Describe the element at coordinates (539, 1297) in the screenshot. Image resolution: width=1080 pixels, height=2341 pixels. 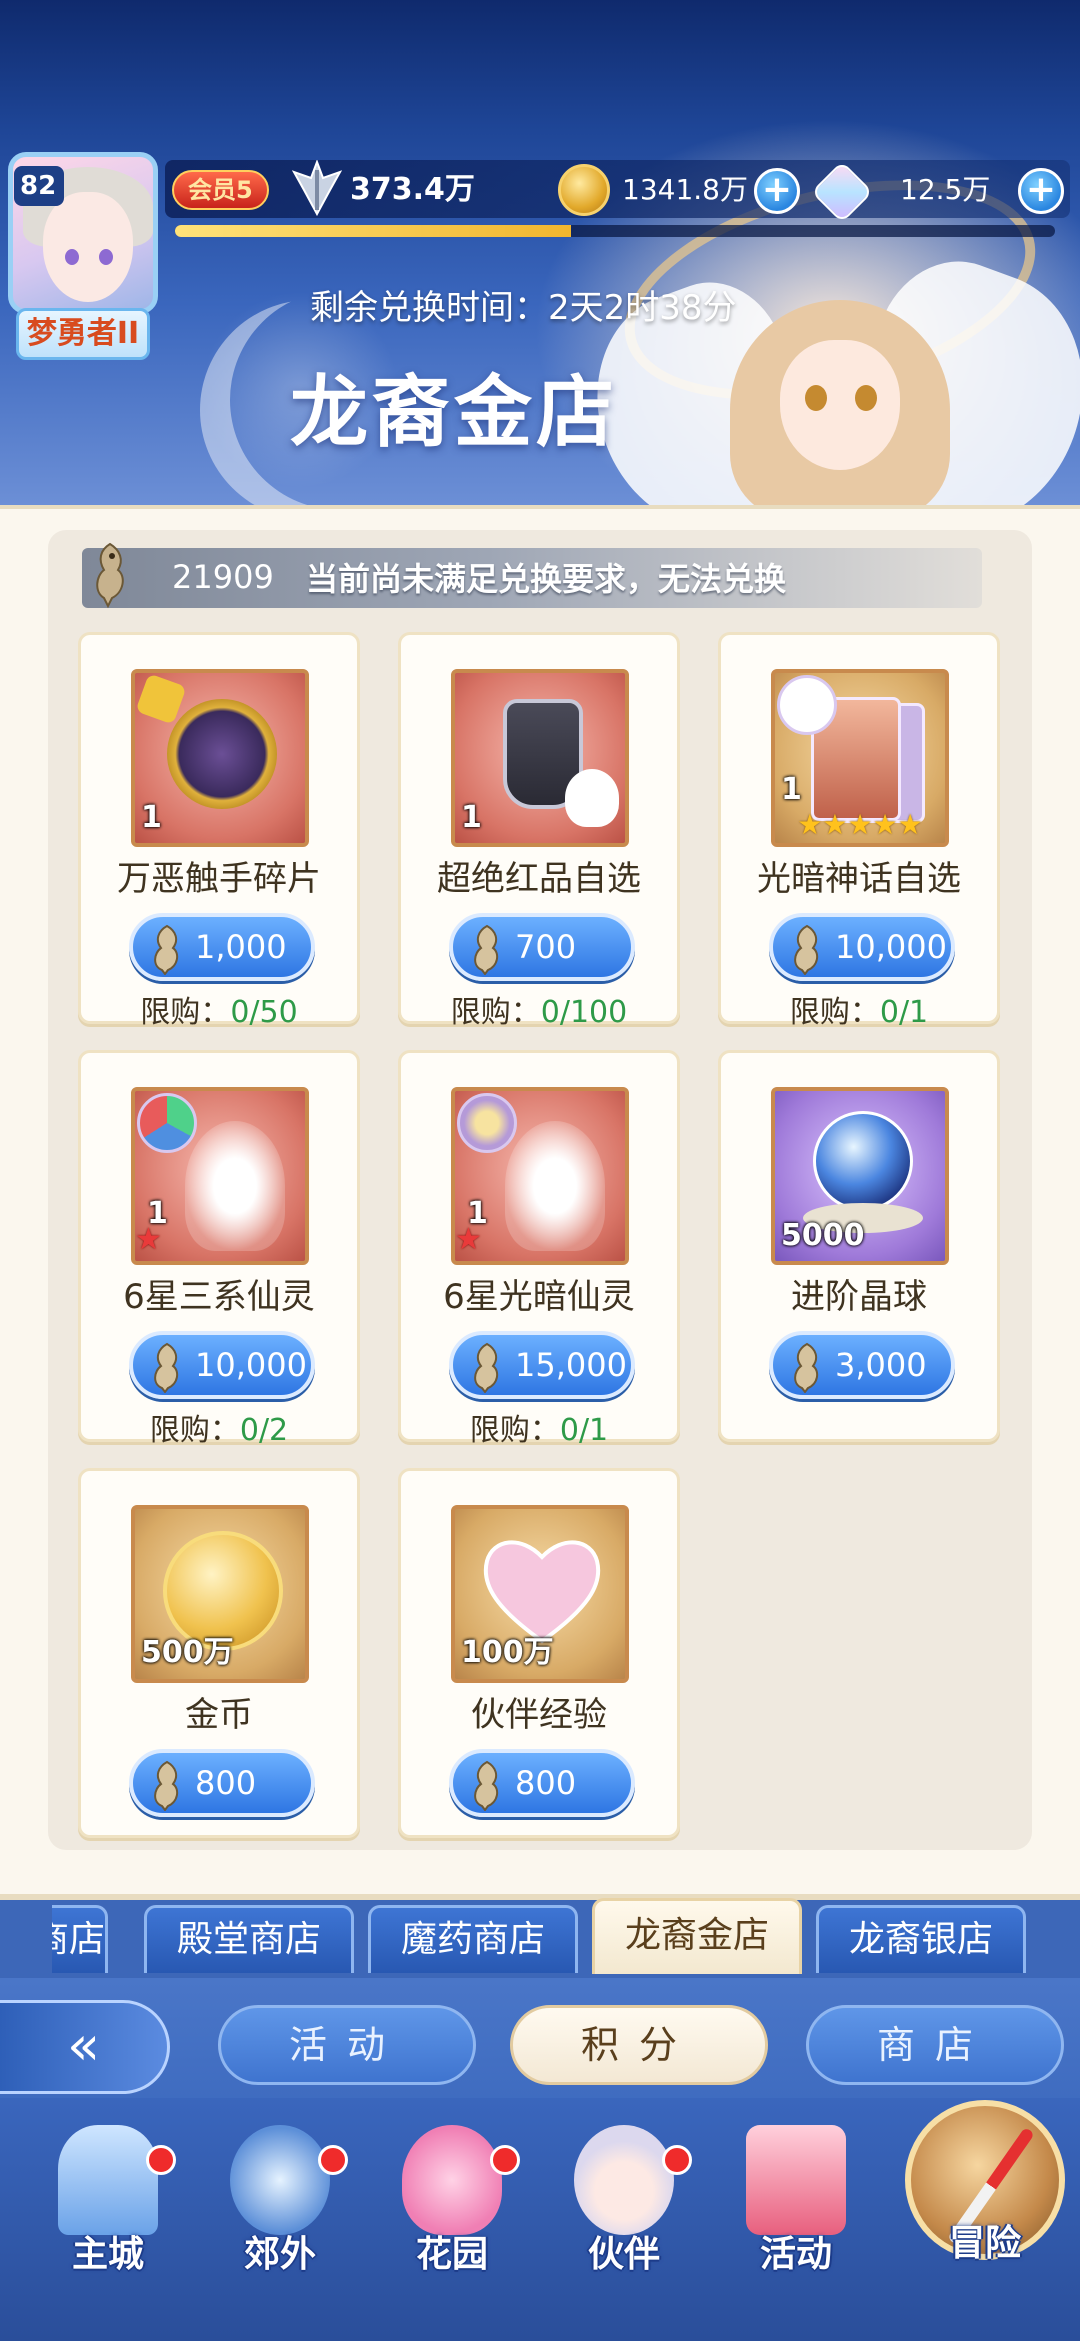
I see `item-name: 6星光暗仙灵` at that location.